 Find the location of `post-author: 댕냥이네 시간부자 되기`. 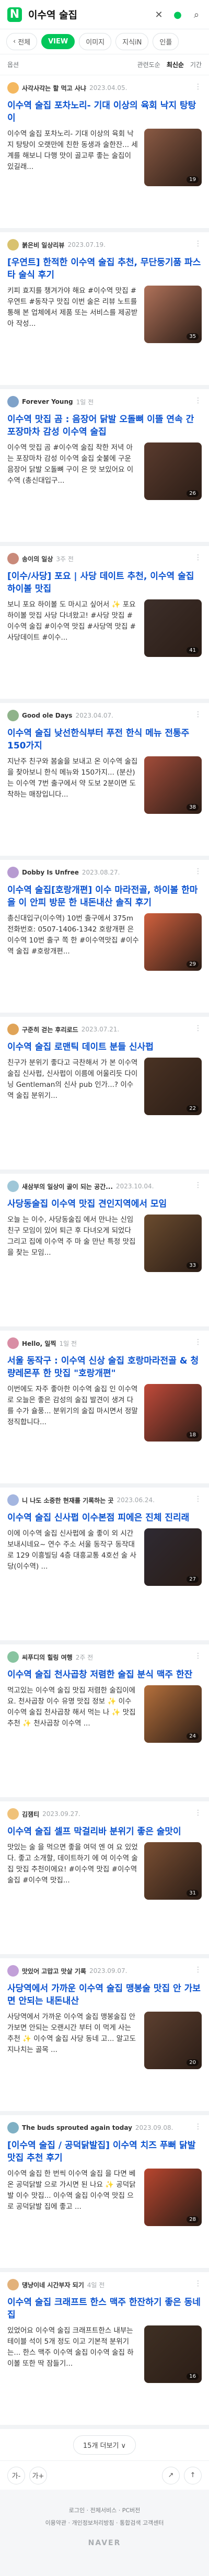

post-author: 댕냥이네 시간부자 되기 is located at coordinates (53, 2284).